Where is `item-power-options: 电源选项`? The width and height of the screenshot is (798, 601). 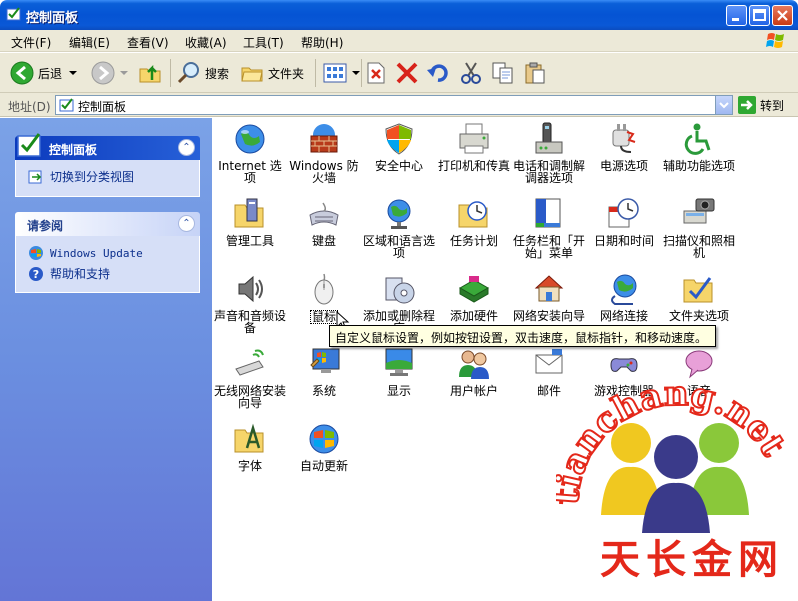
item-power-options: 电源选项 is located at coordinates (624, 147).